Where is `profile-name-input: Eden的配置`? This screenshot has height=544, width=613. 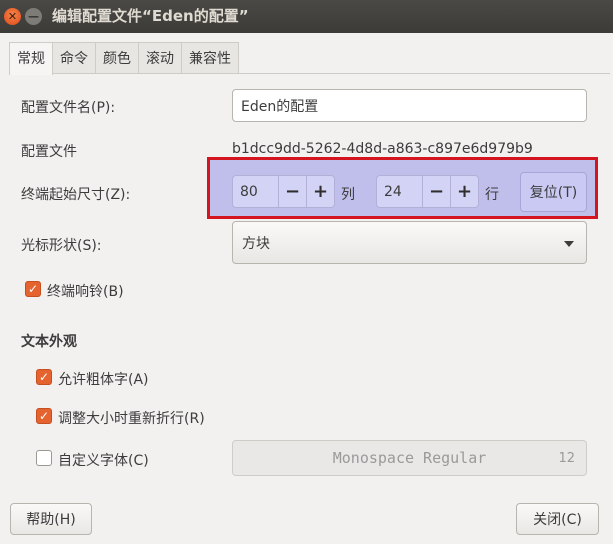
profile-name-input: Eden的配置 is located at coordinates (409, 105).